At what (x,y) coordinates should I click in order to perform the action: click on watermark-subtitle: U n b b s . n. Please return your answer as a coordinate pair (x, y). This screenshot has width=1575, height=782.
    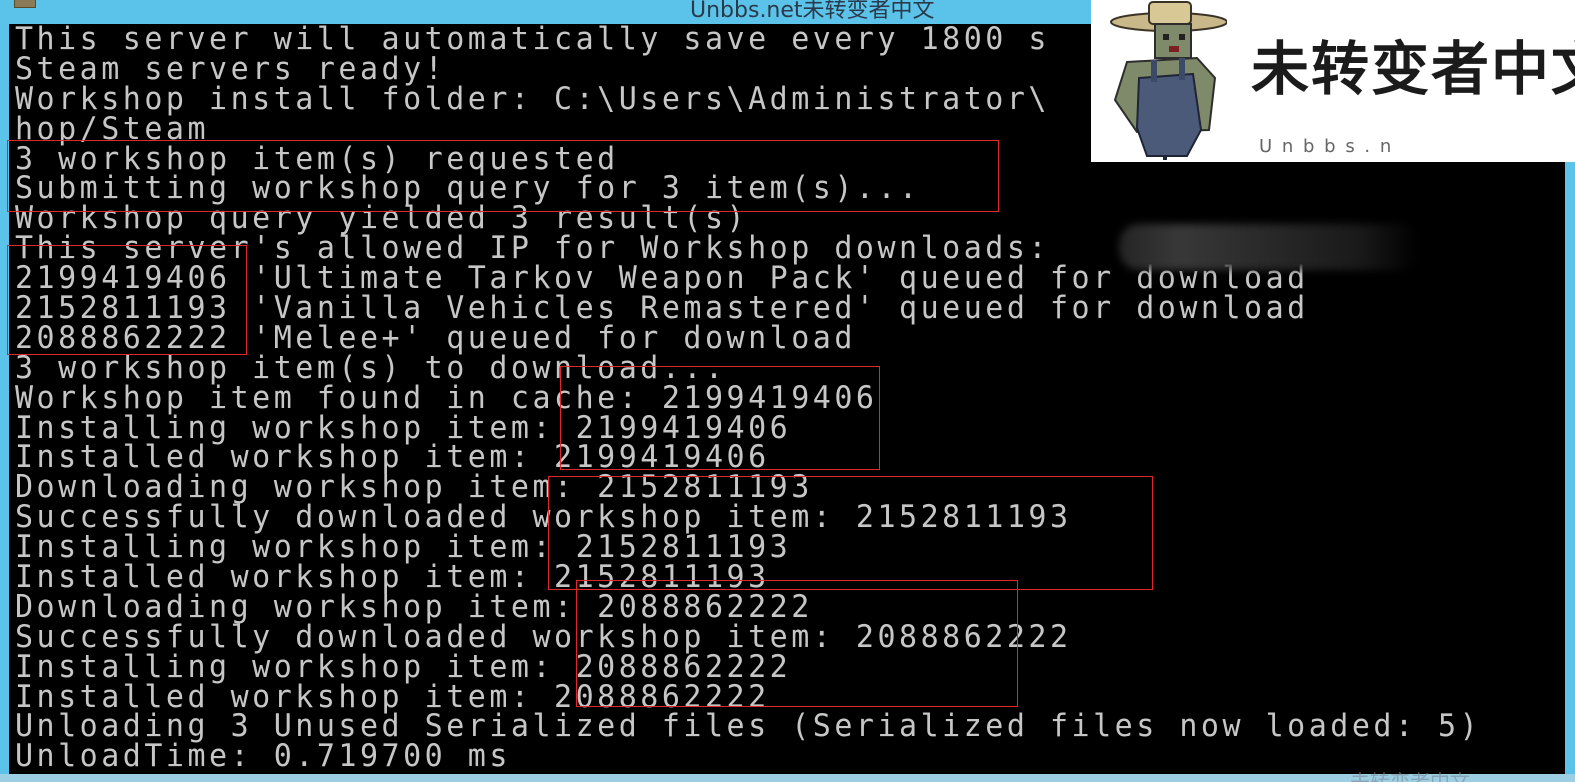
    Looking at the image, I should click on (1326, 146).